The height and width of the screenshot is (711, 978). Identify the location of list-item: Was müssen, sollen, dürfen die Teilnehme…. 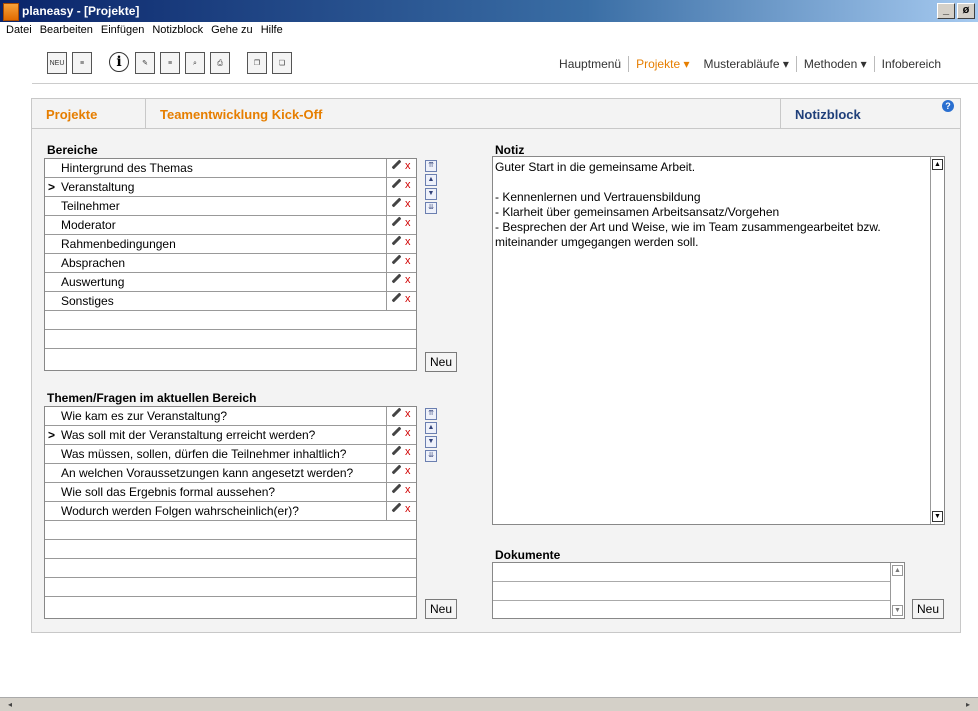
(230, 454).